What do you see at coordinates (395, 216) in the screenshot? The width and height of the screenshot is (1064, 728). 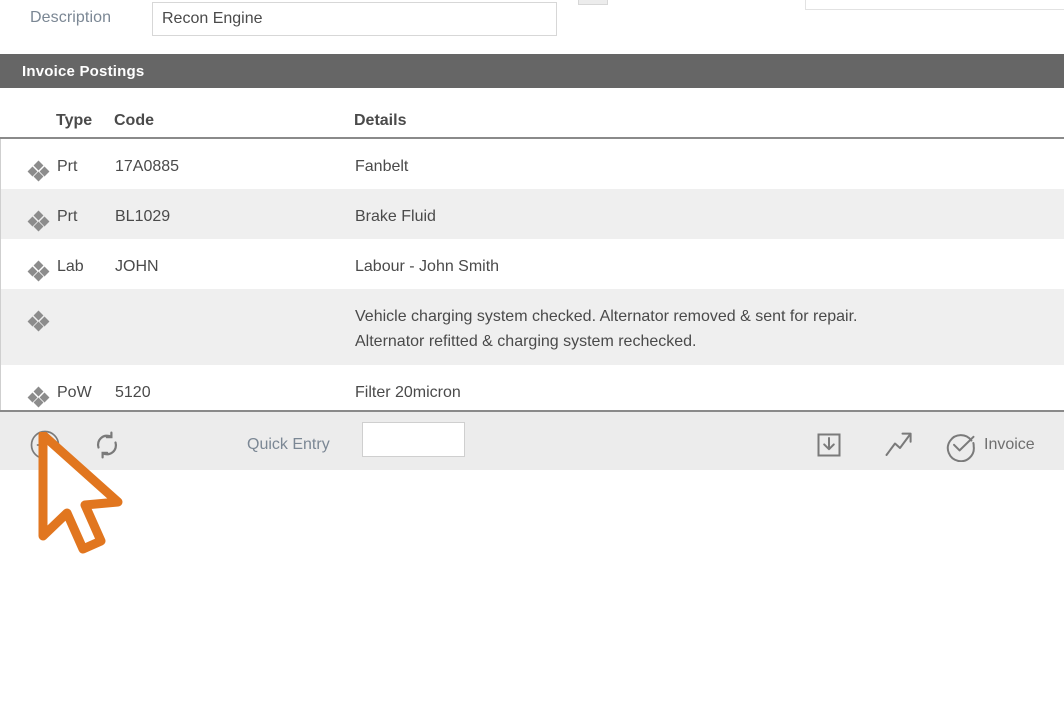 I see `cell-details: Brake Fluid` at bounding box center [395, 216].